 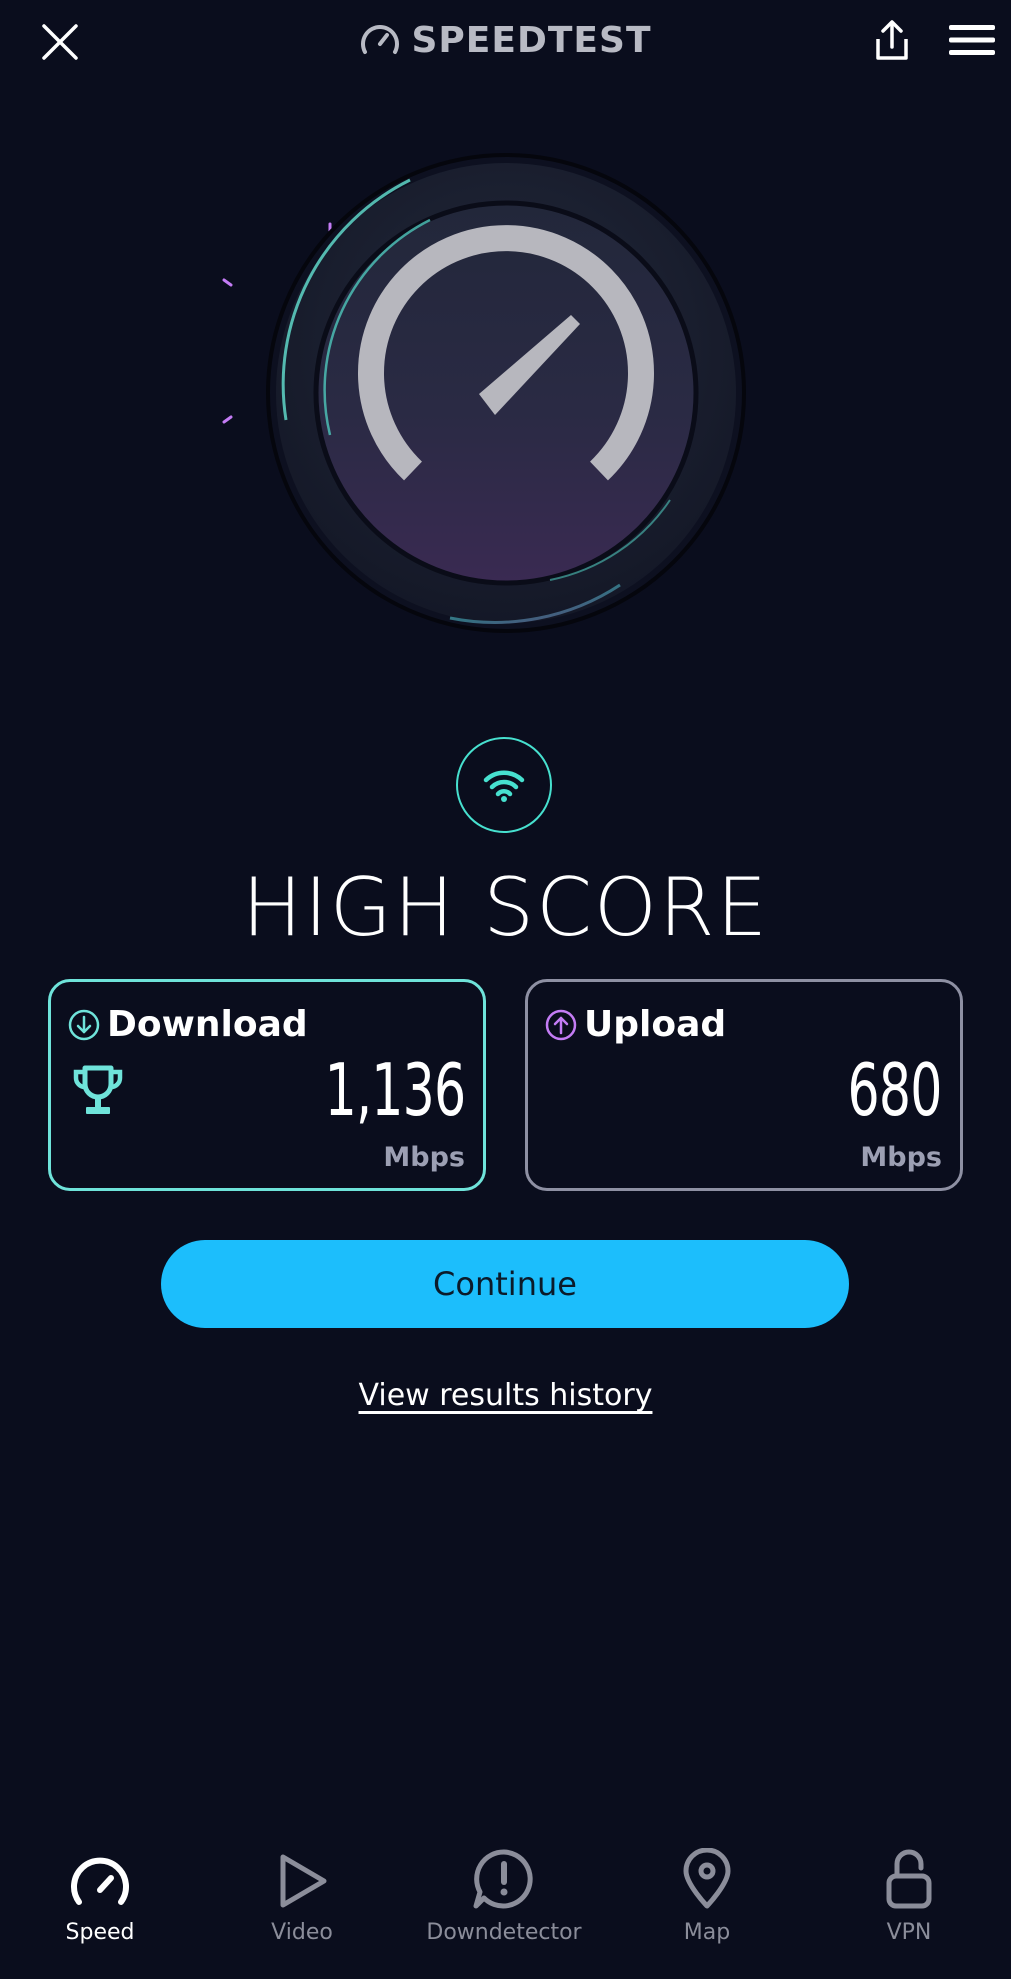 What do you see at coordinates (484, 393) in the screenshot?
I see `gauge-graphic` at bounding box center [484, 393].